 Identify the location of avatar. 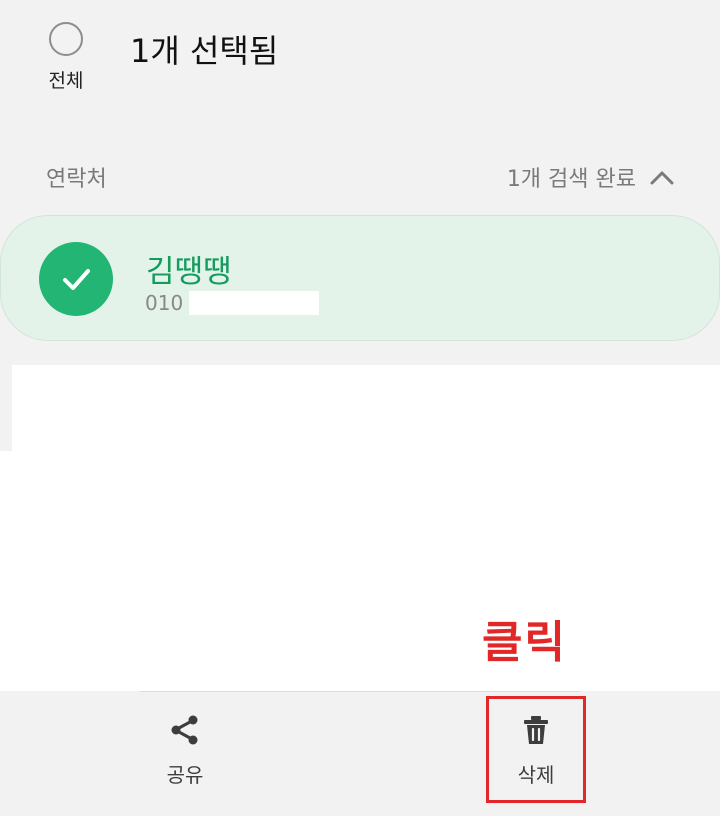
(76, 279).